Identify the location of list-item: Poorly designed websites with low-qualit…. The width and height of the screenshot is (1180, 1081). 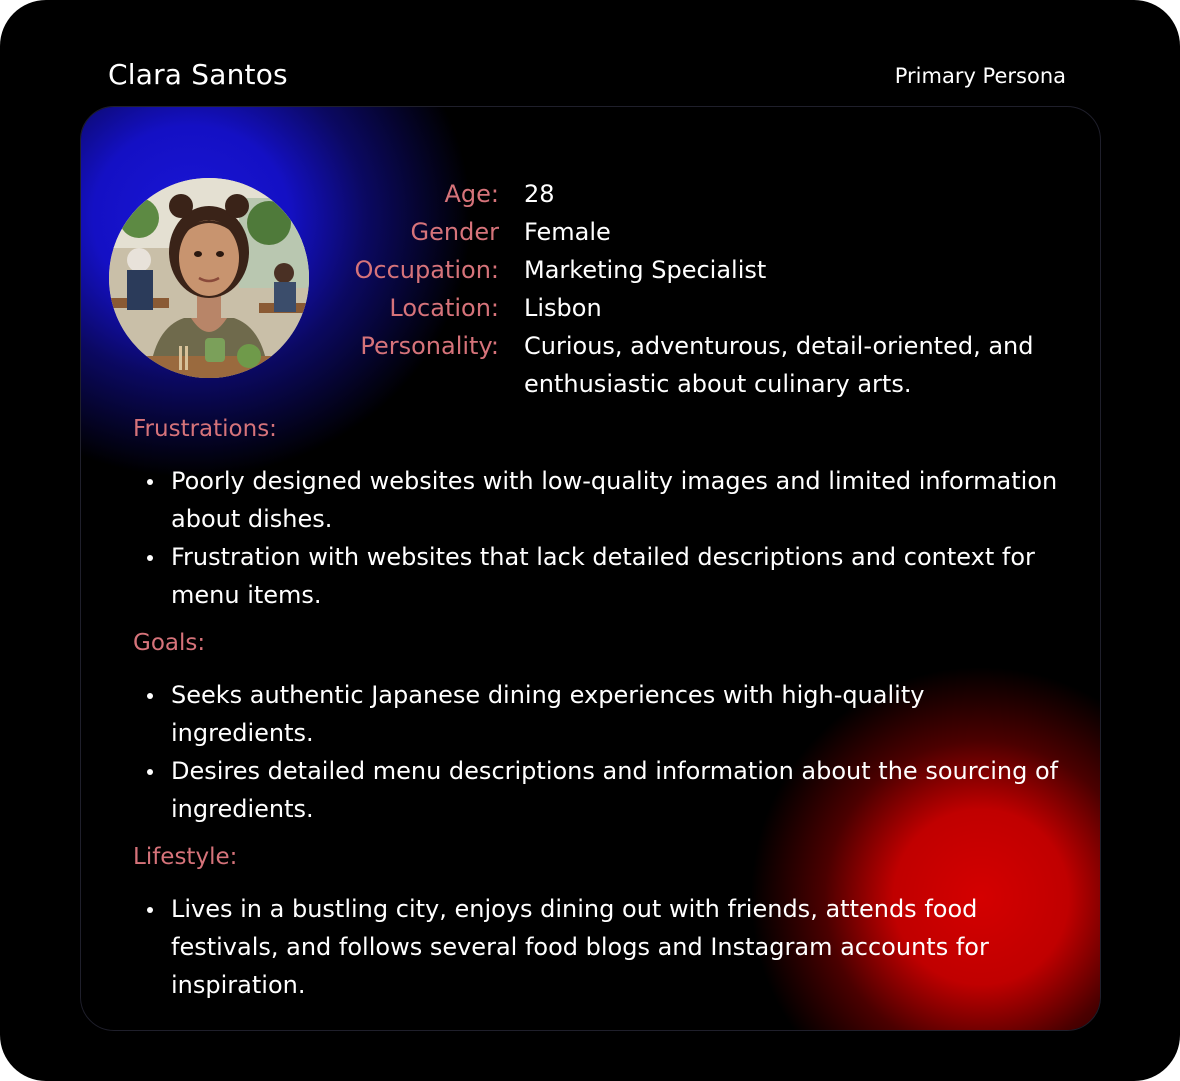
(603, 500).